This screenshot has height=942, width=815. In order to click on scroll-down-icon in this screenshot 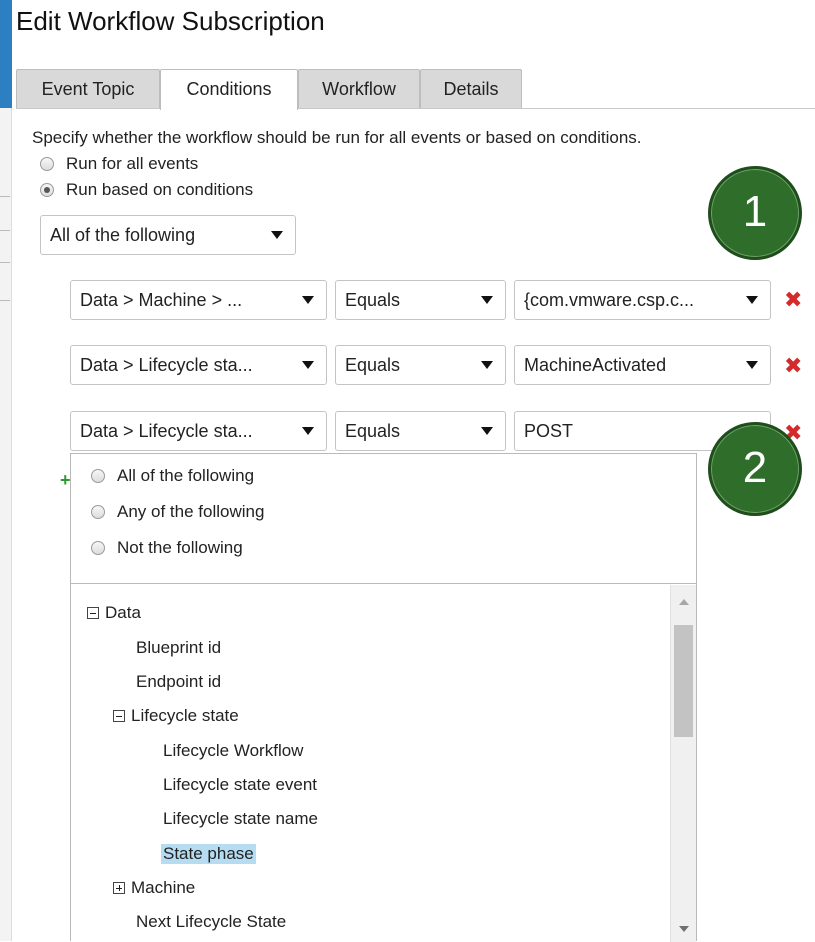, I will do `click(684, 929)`.